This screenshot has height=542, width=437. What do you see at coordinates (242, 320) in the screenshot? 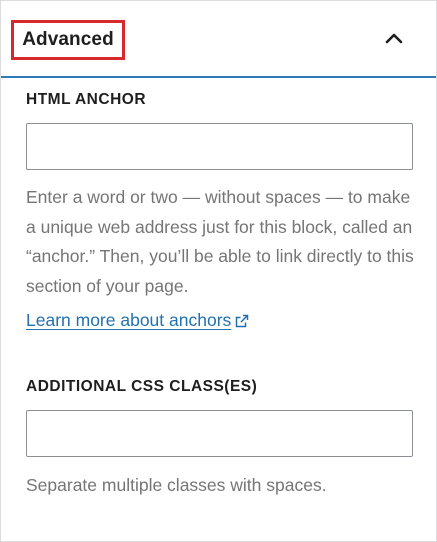
I see `external-link-icon` at bounding box center [242, 320].